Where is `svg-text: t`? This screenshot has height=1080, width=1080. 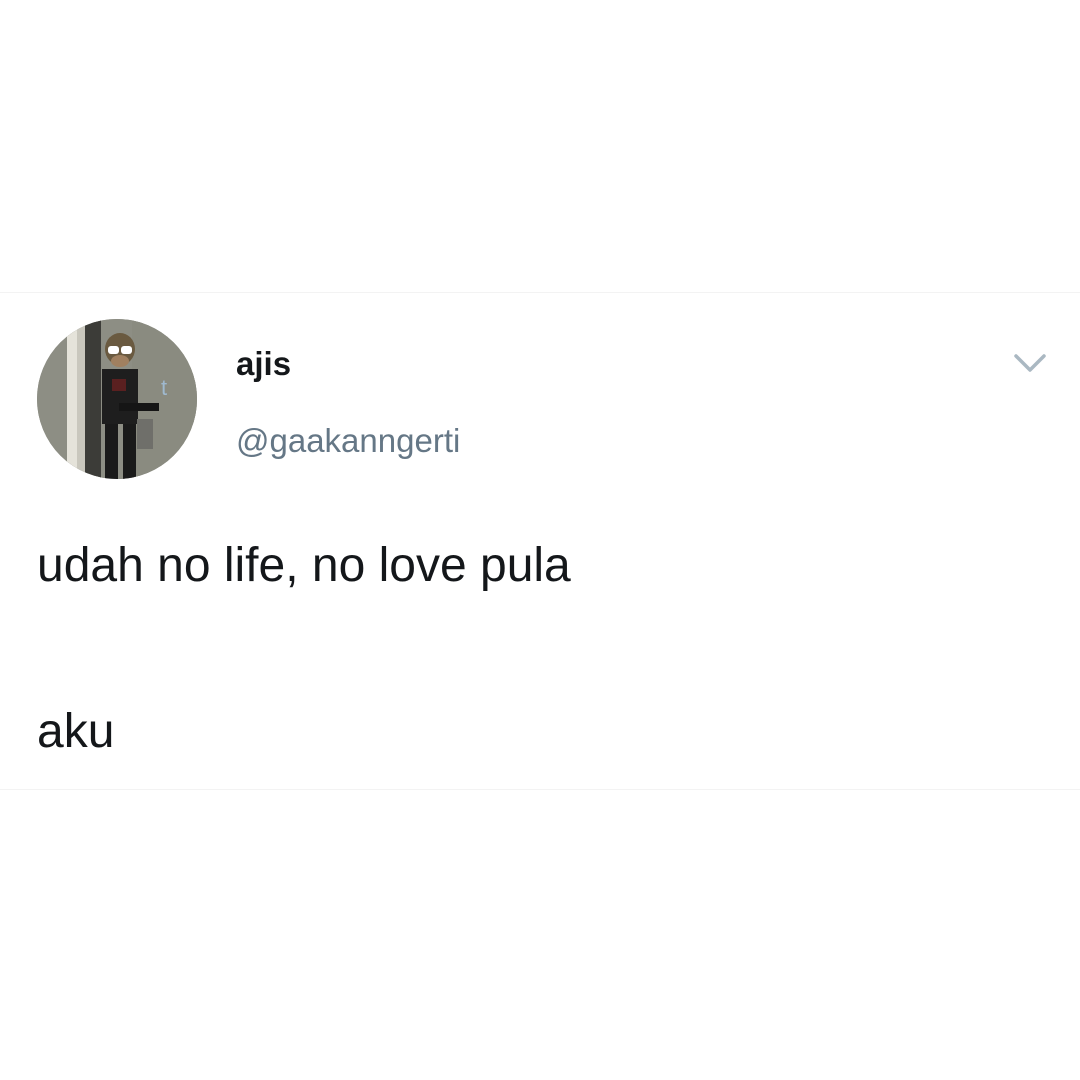
svg-text: t is located at coordinates (164, 387).